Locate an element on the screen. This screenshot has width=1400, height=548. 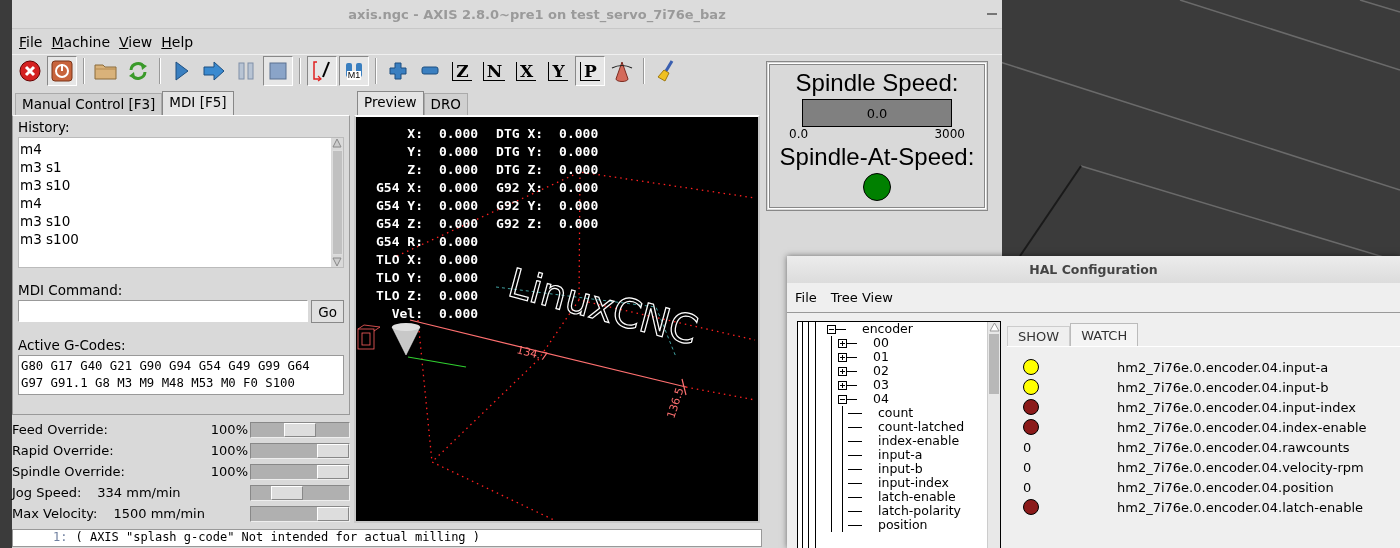
stop-button is located at coordinates (278, 71).